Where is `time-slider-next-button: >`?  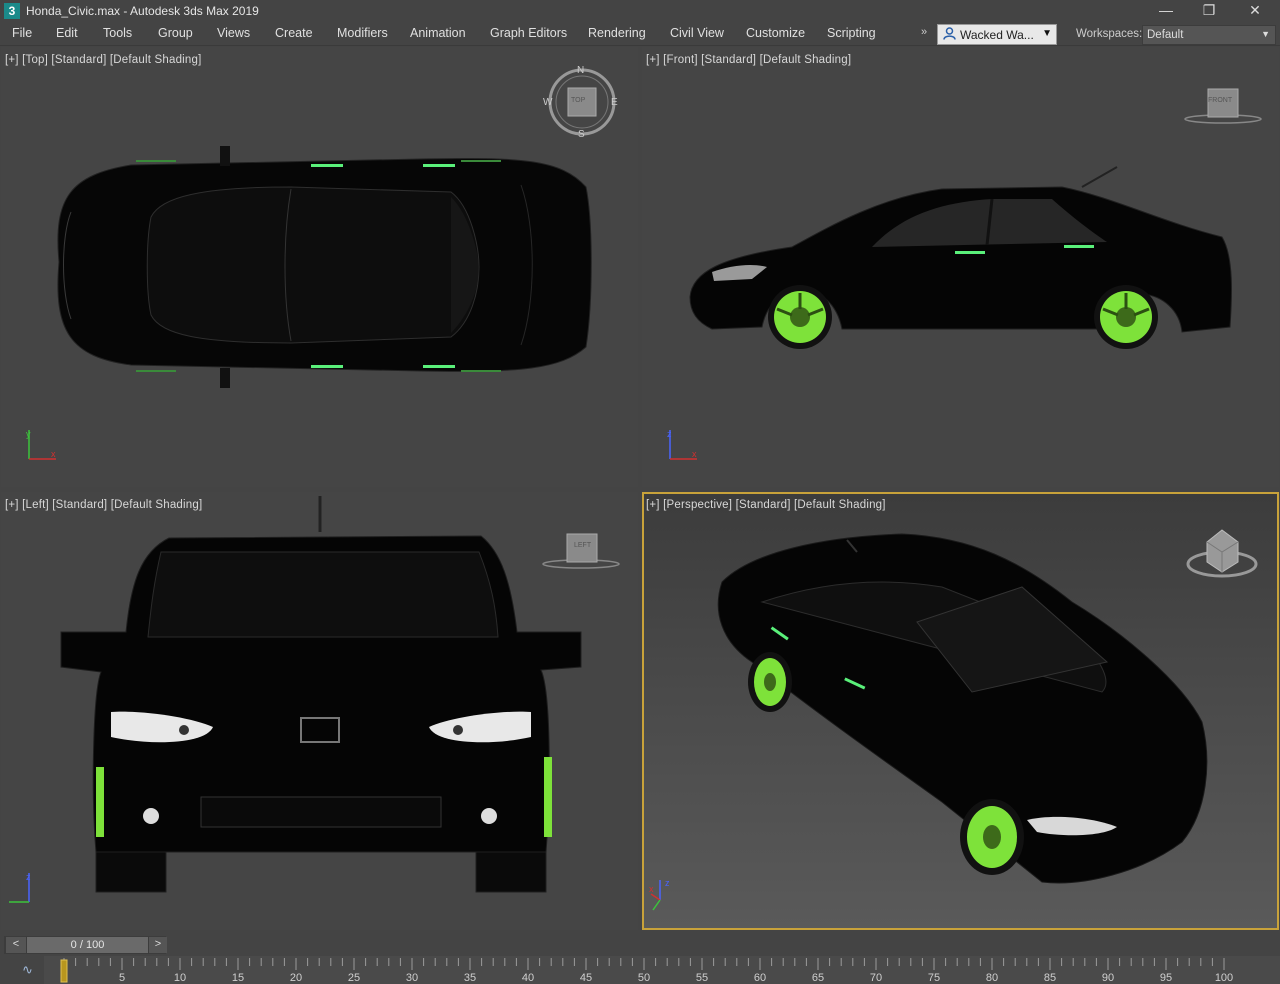 time-slider-next-button: > is located at coordinates (158, 945).